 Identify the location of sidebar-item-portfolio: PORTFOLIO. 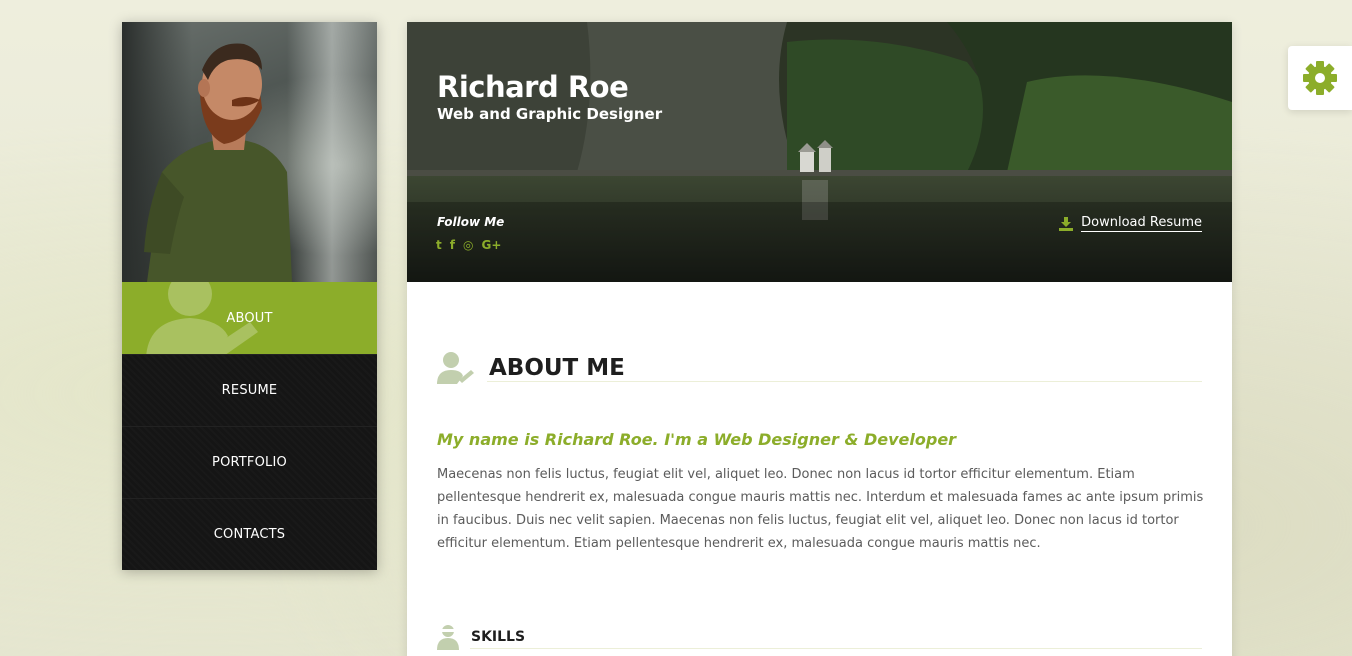
(249, 462).